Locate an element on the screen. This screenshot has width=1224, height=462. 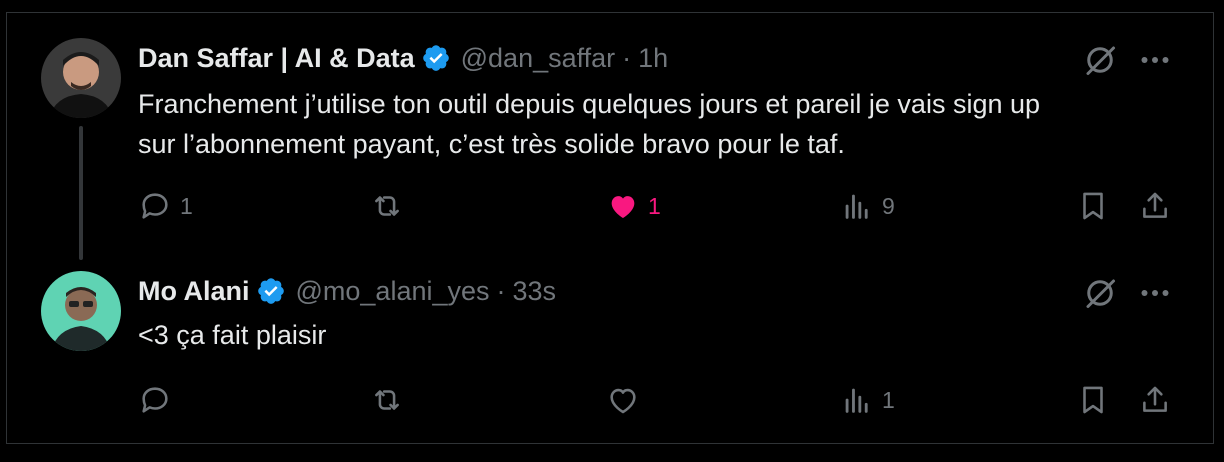
reply-button: 1 is located at coordinates (165, 206).